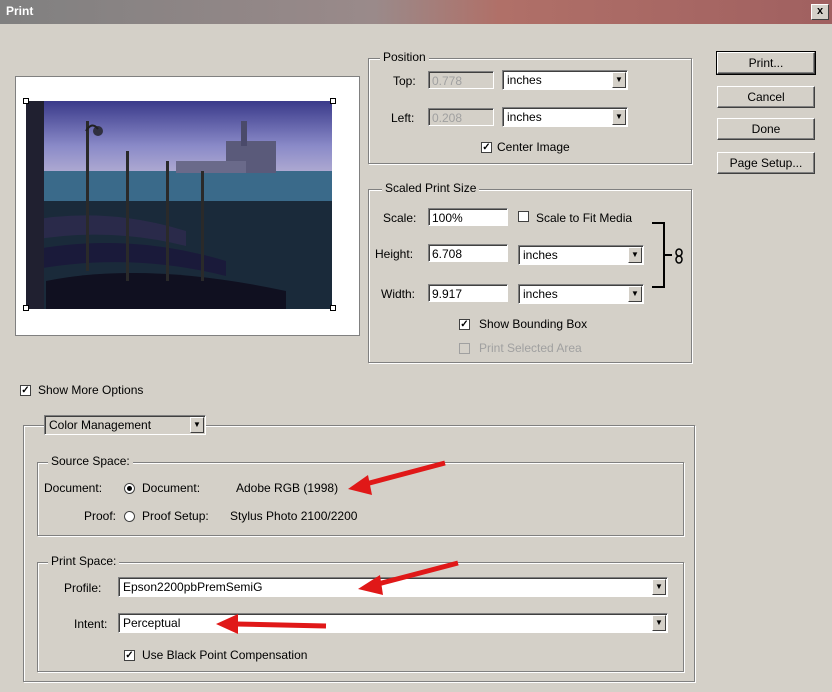 The width and height of the screenshot is (832, 692). What do you see at coordinates (394, 254) in the screenshot?
I see `height-label: Height:` at bounding box center [394, 254].